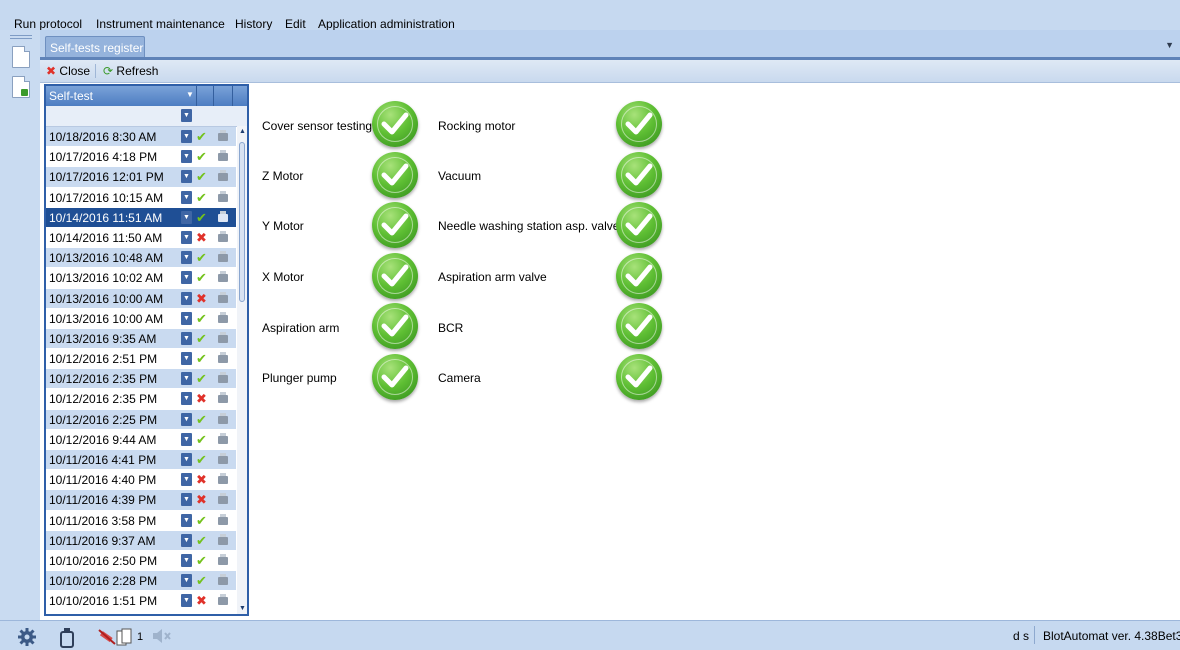 The width and height of the screenshot is (1180, 650). What do you see at coordinates (141, 581) in the screenshot?
I see `table-row: 10/10/2016 2:28 PM ▼ ✔` at bounding box center [141, 581].